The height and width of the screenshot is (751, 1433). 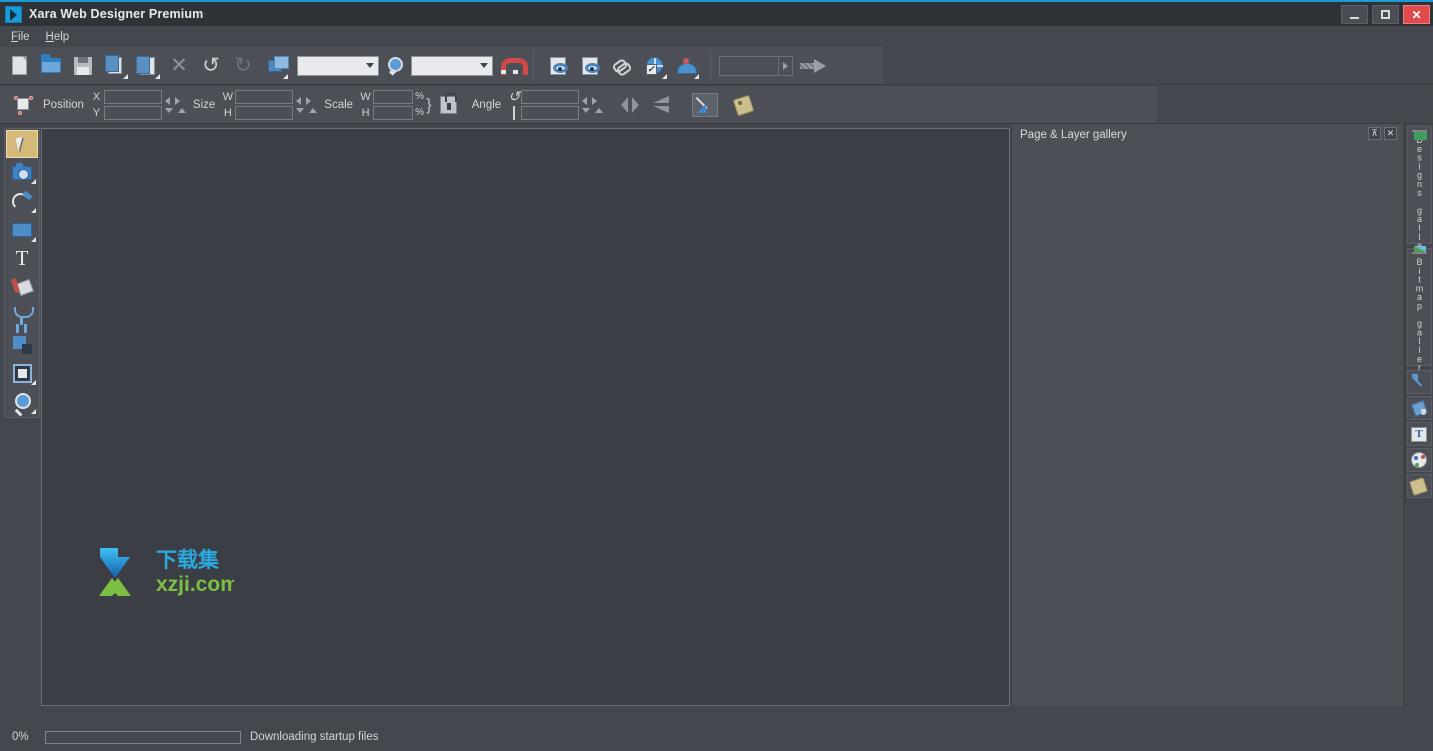 I want to click on view-group, so click(x=411, y=66).